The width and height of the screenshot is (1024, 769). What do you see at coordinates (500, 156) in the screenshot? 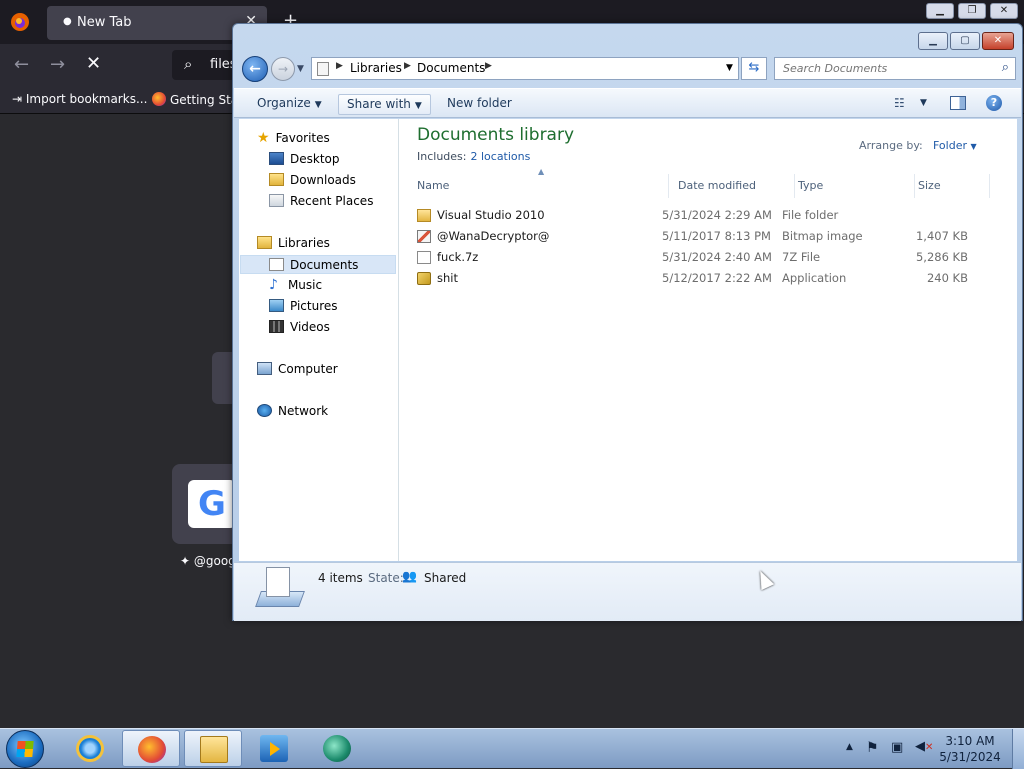
I see `locations-link: 2 locations` at bounding box center [500, 156].